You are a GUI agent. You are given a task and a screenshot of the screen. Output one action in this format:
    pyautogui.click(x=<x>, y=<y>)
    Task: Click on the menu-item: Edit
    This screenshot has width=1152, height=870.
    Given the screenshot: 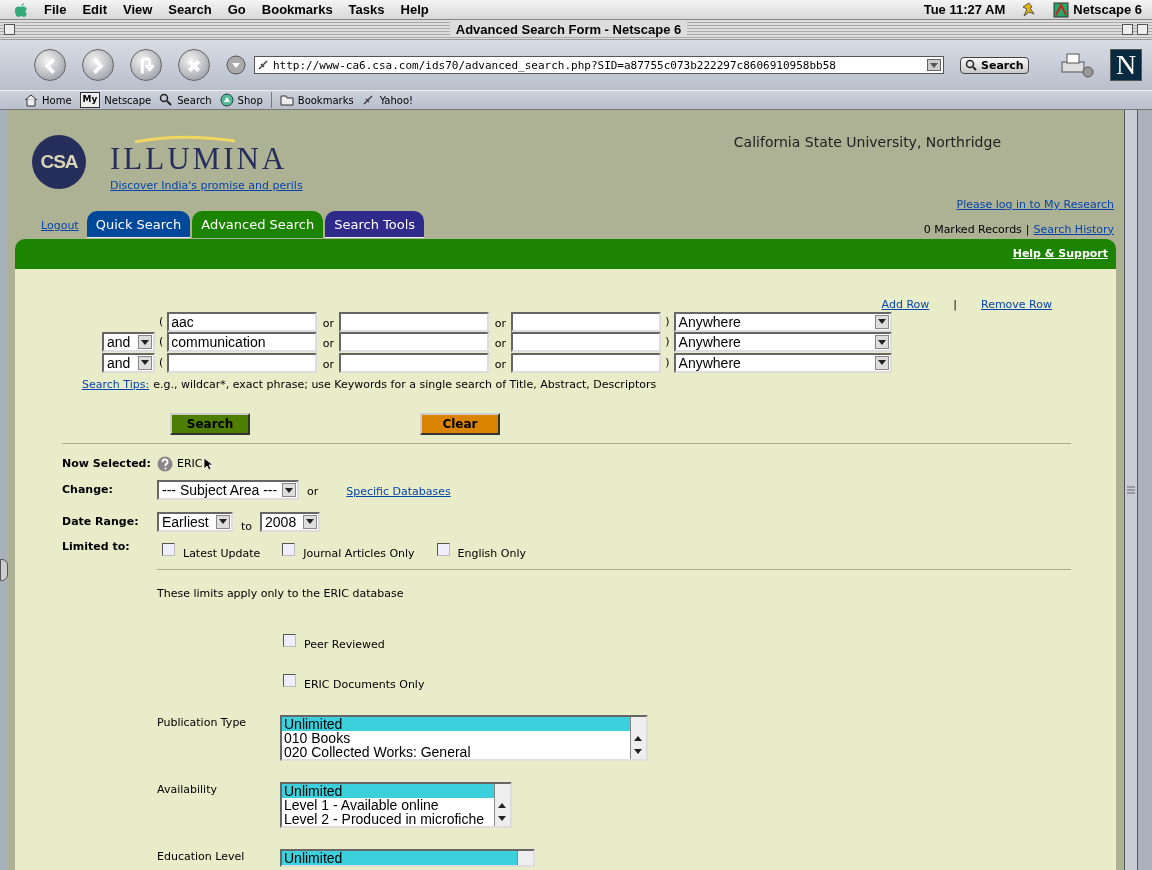 What is the action you would take?
    pyautogui.click(x=94, y=9)
    